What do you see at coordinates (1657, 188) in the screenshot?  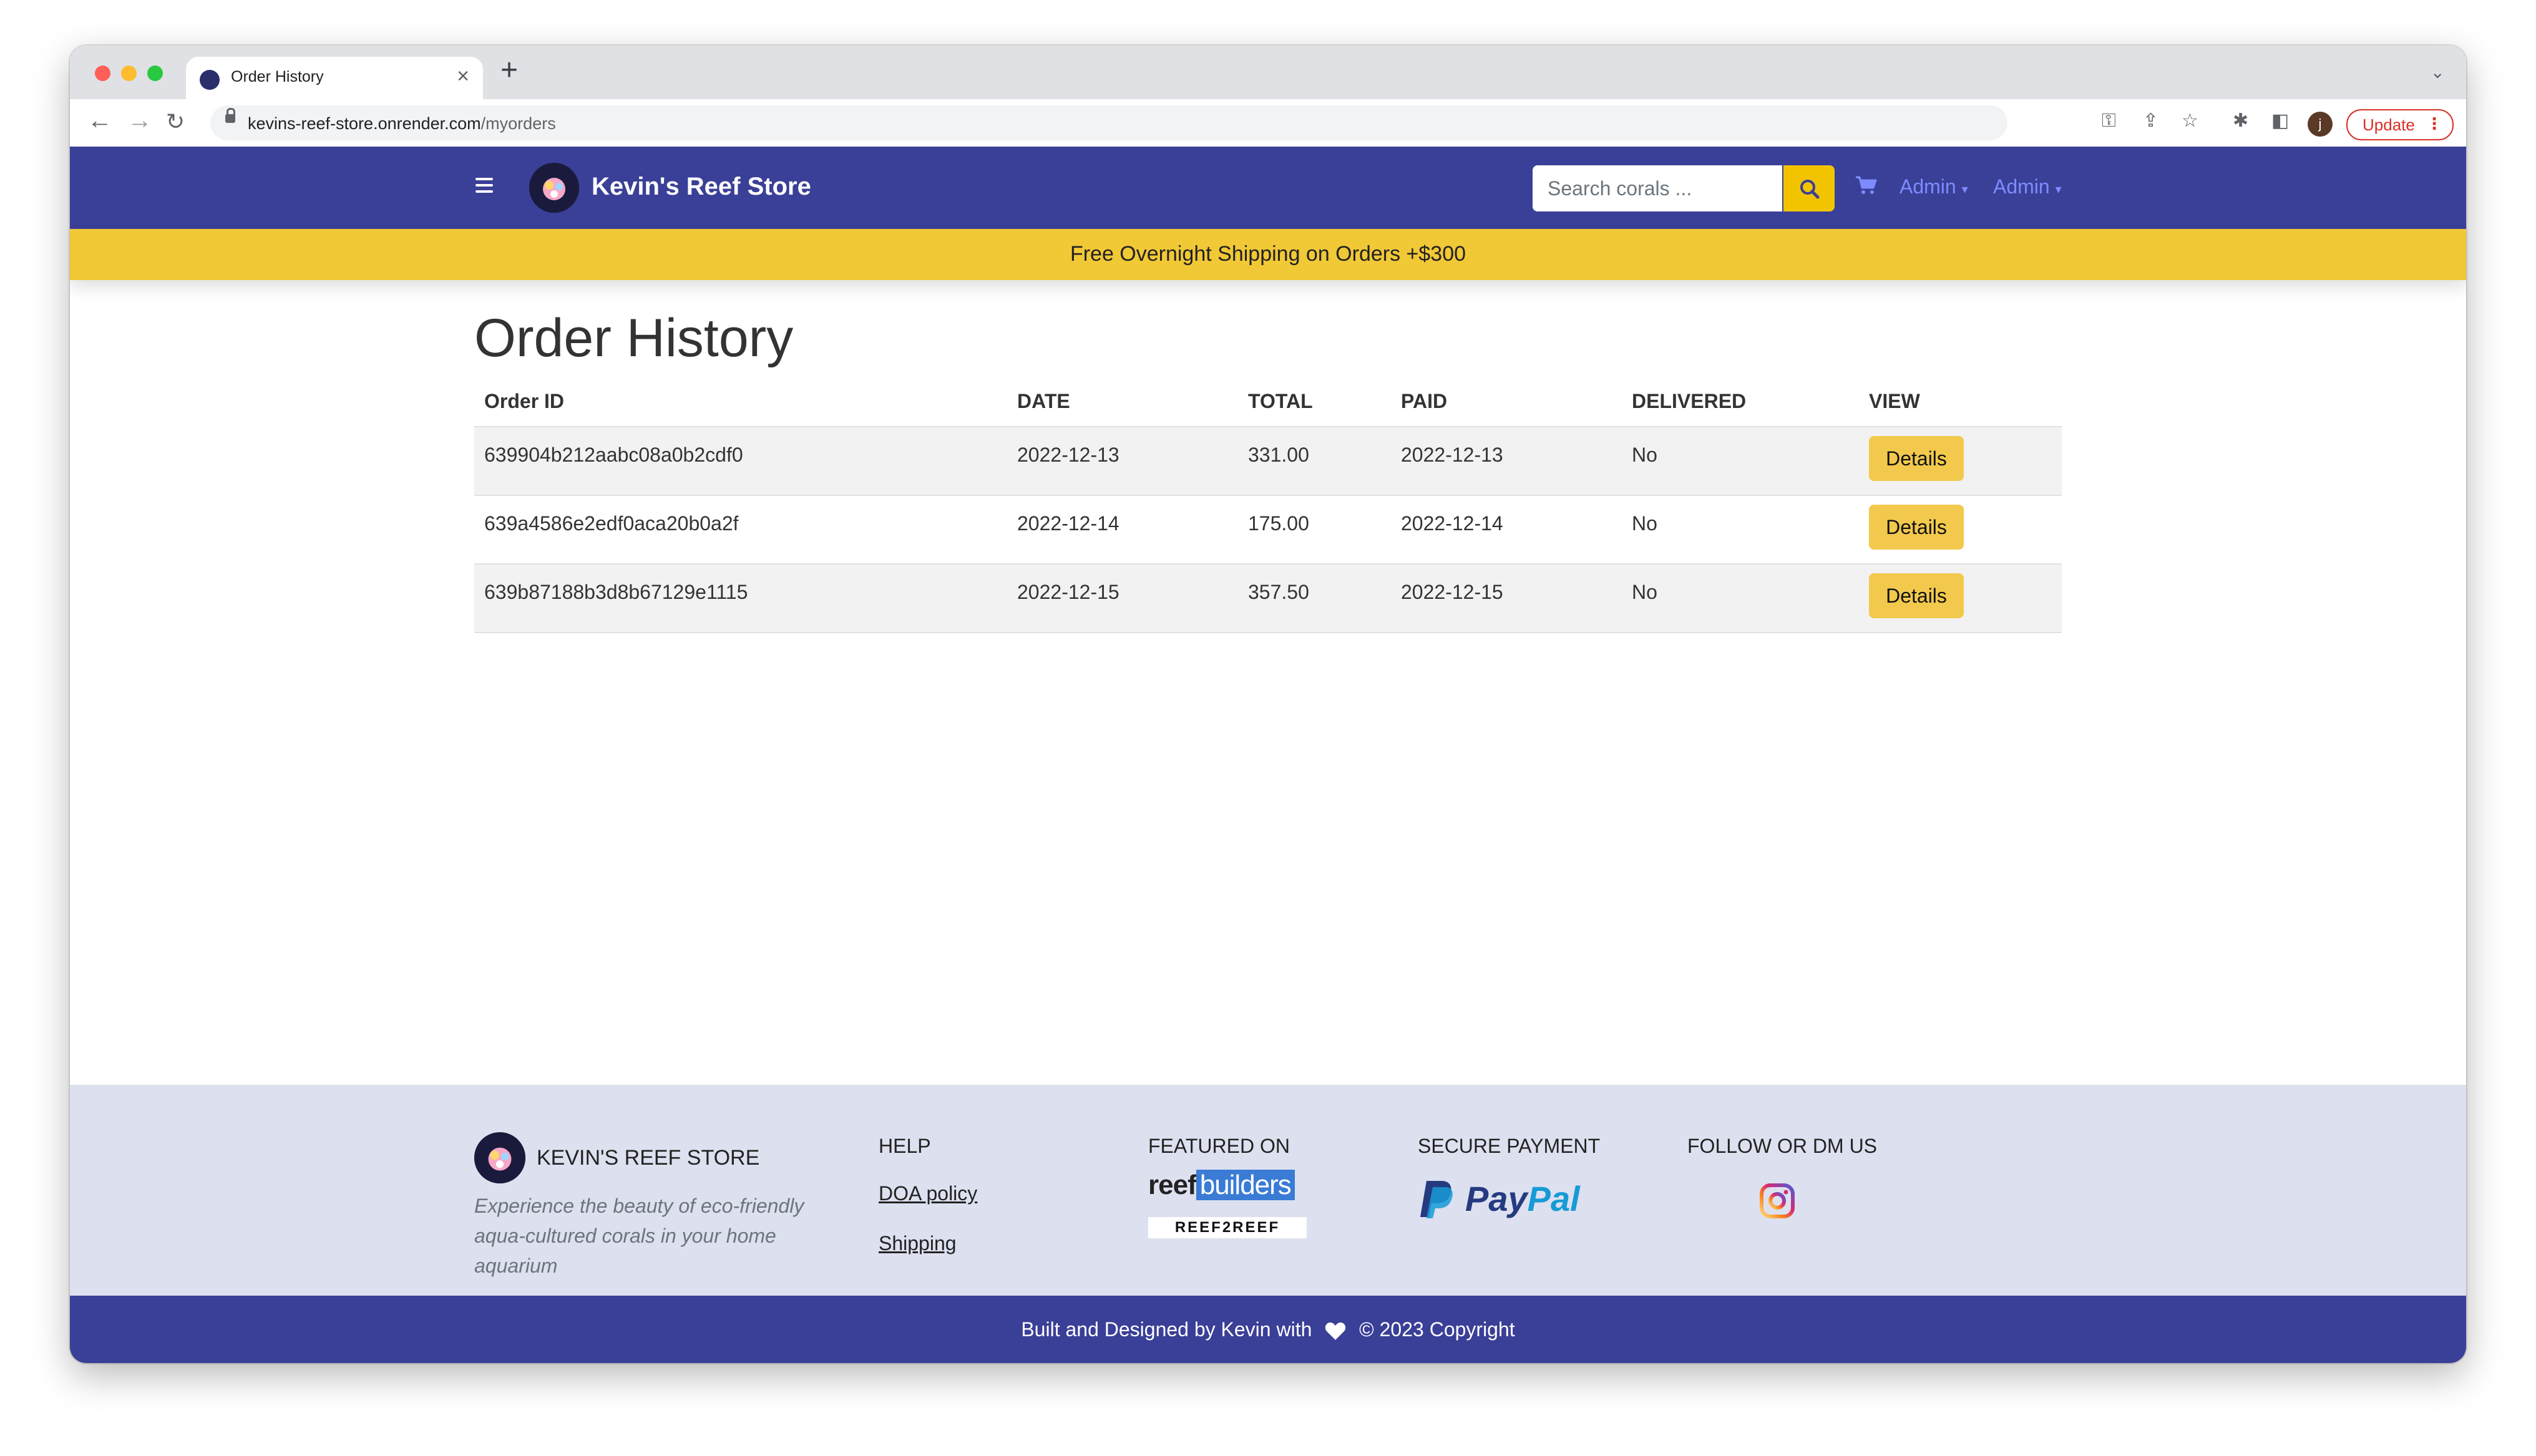 I see `search-input` at bounding box center [1657, 188].